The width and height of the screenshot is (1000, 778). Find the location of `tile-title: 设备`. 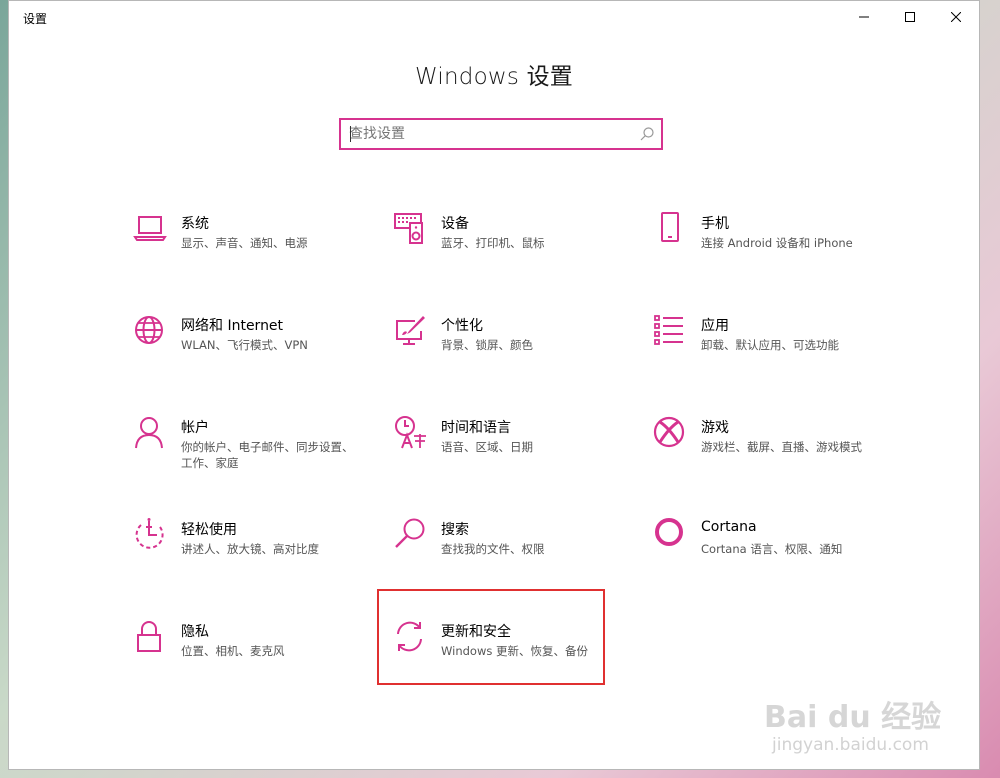

tile-title: 设备 is located at coordinates (455, 224).